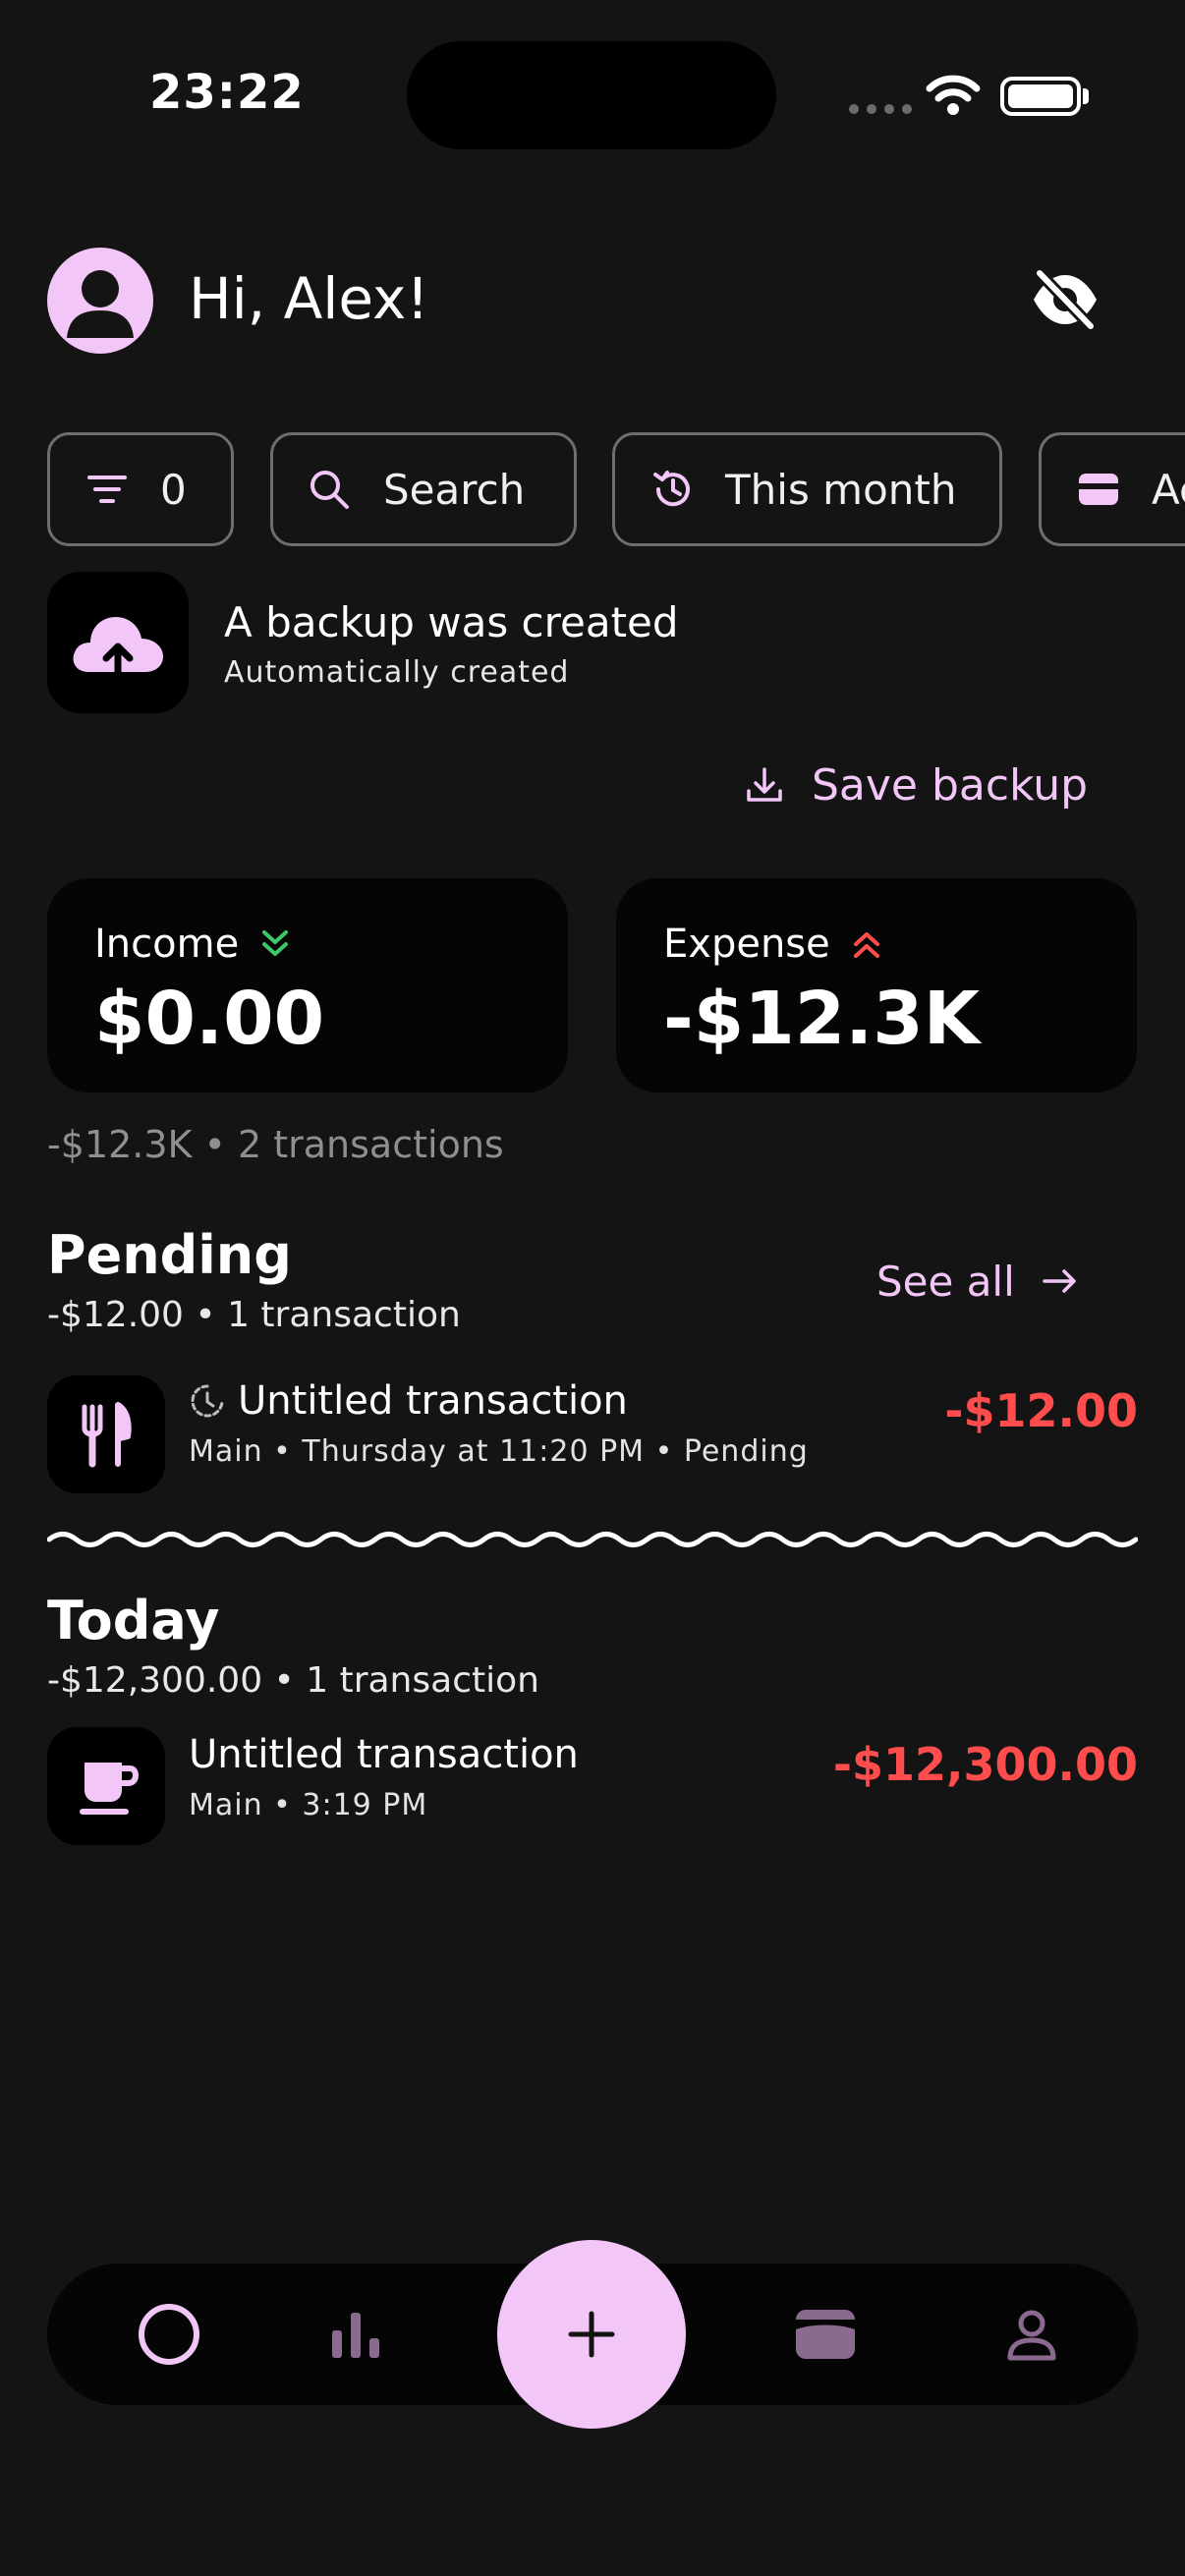  Describe the element at coordinates (672, 489) in the screenshot. I see `history-icon` at that location.